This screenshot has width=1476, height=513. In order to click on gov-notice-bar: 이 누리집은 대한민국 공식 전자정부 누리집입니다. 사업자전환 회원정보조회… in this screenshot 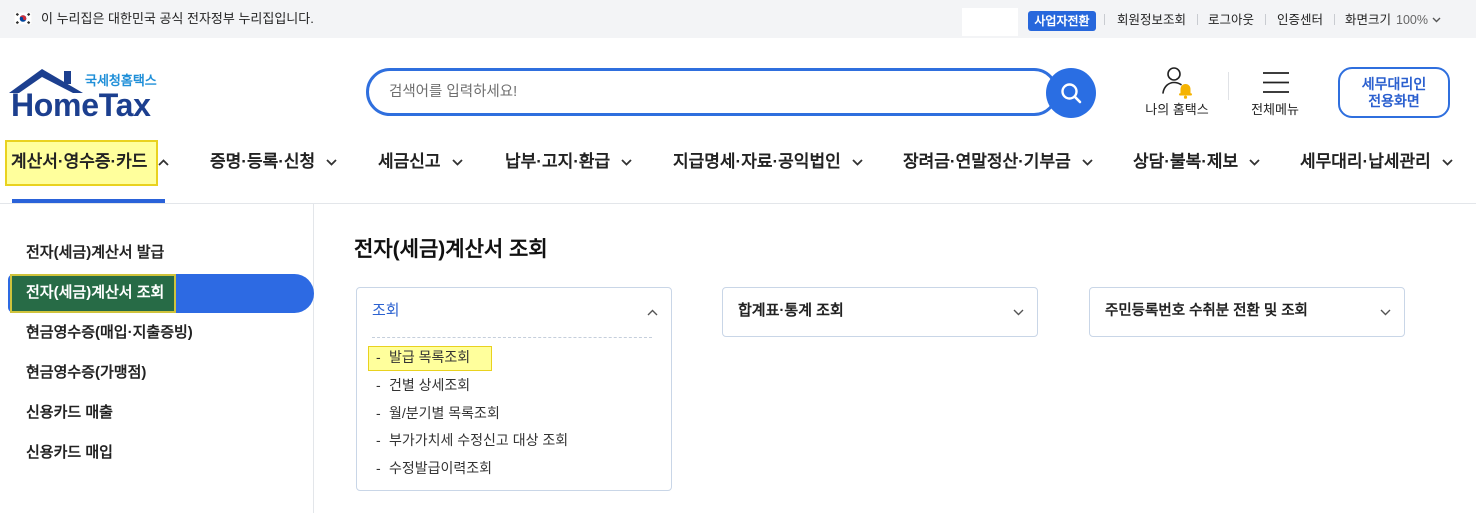, I will do `click(738, 19)`.